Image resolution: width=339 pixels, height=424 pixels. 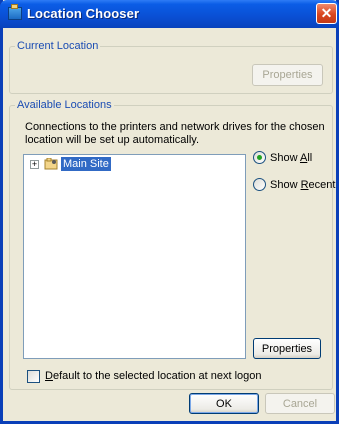 What do you see at coordinates (224, 403) in the screenshot?
I see `ok-button: OK` at bounding box center [224, 403].